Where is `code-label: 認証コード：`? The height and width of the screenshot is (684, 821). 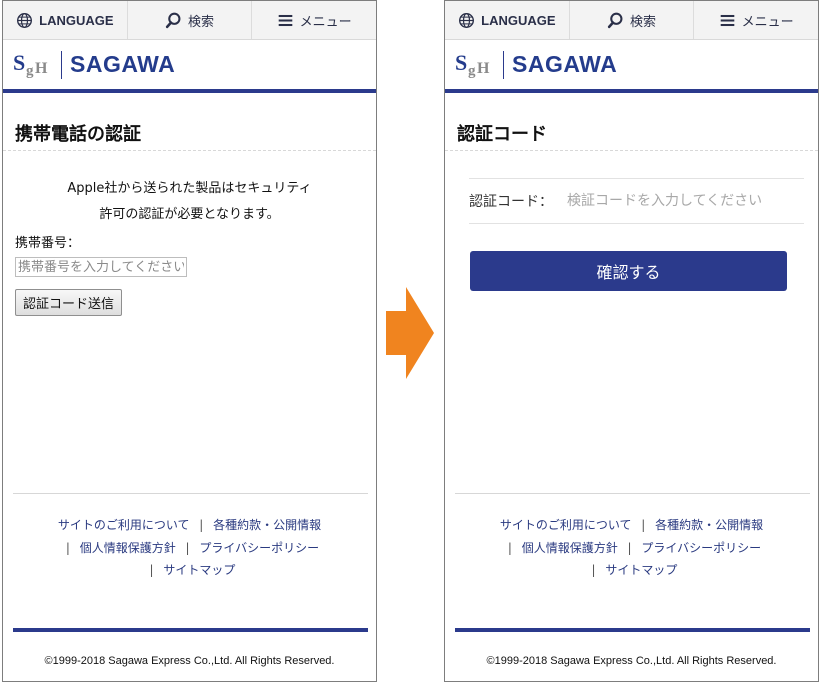
code-label: 認証コード： is located at coordinates (511, 202).